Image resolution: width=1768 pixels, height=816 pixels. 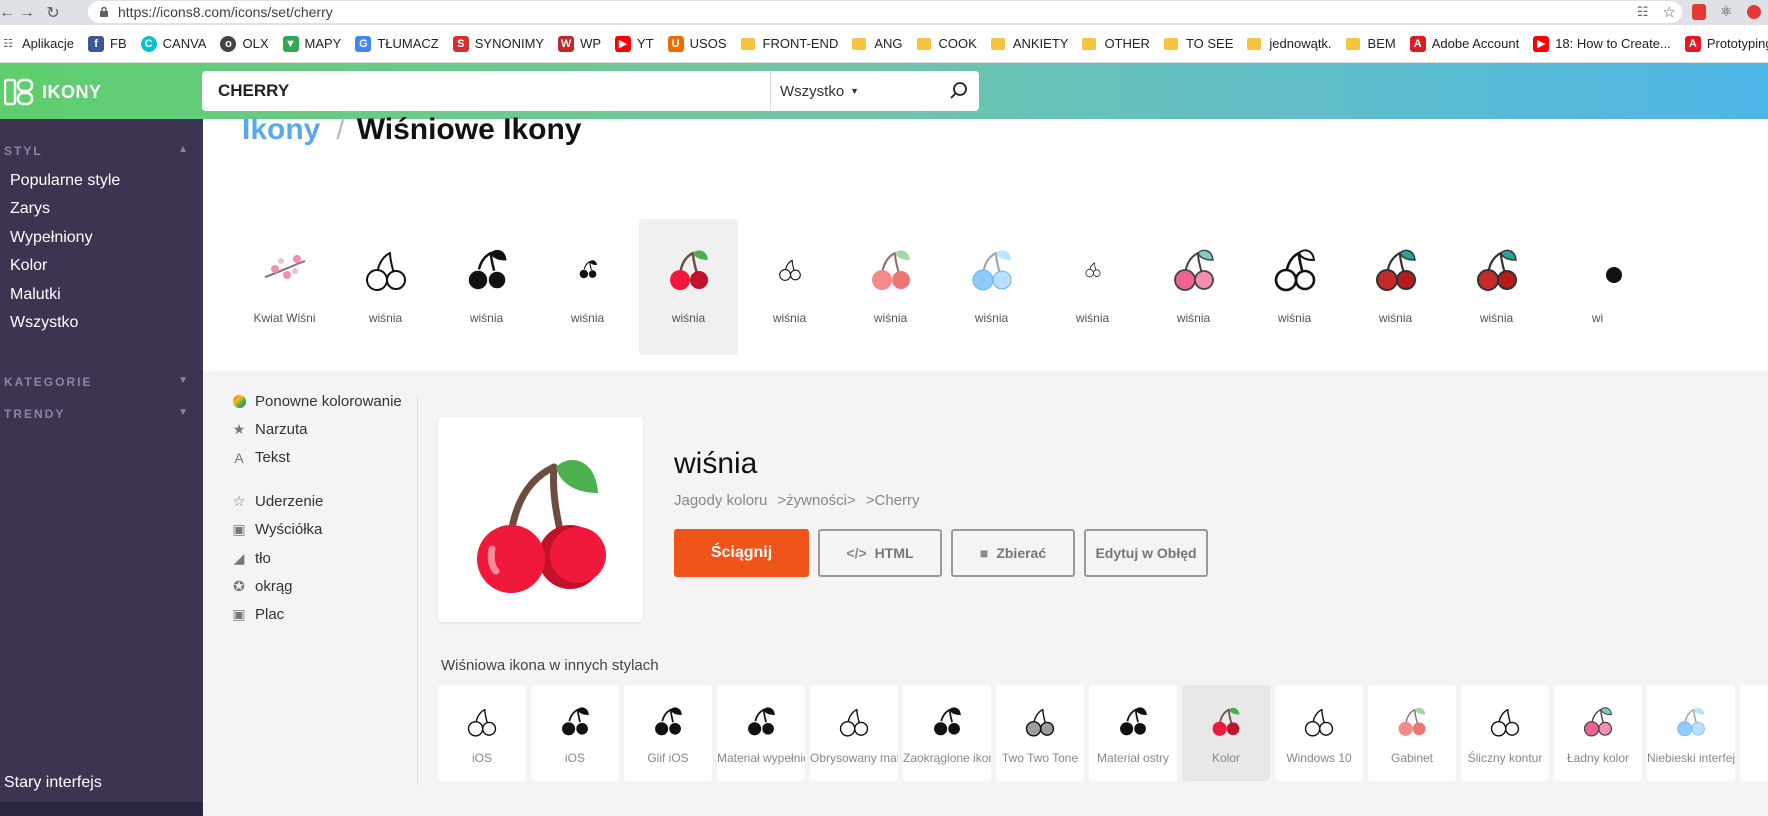 I want to click on html-button: </> HTML, so click(x=880, y=553).